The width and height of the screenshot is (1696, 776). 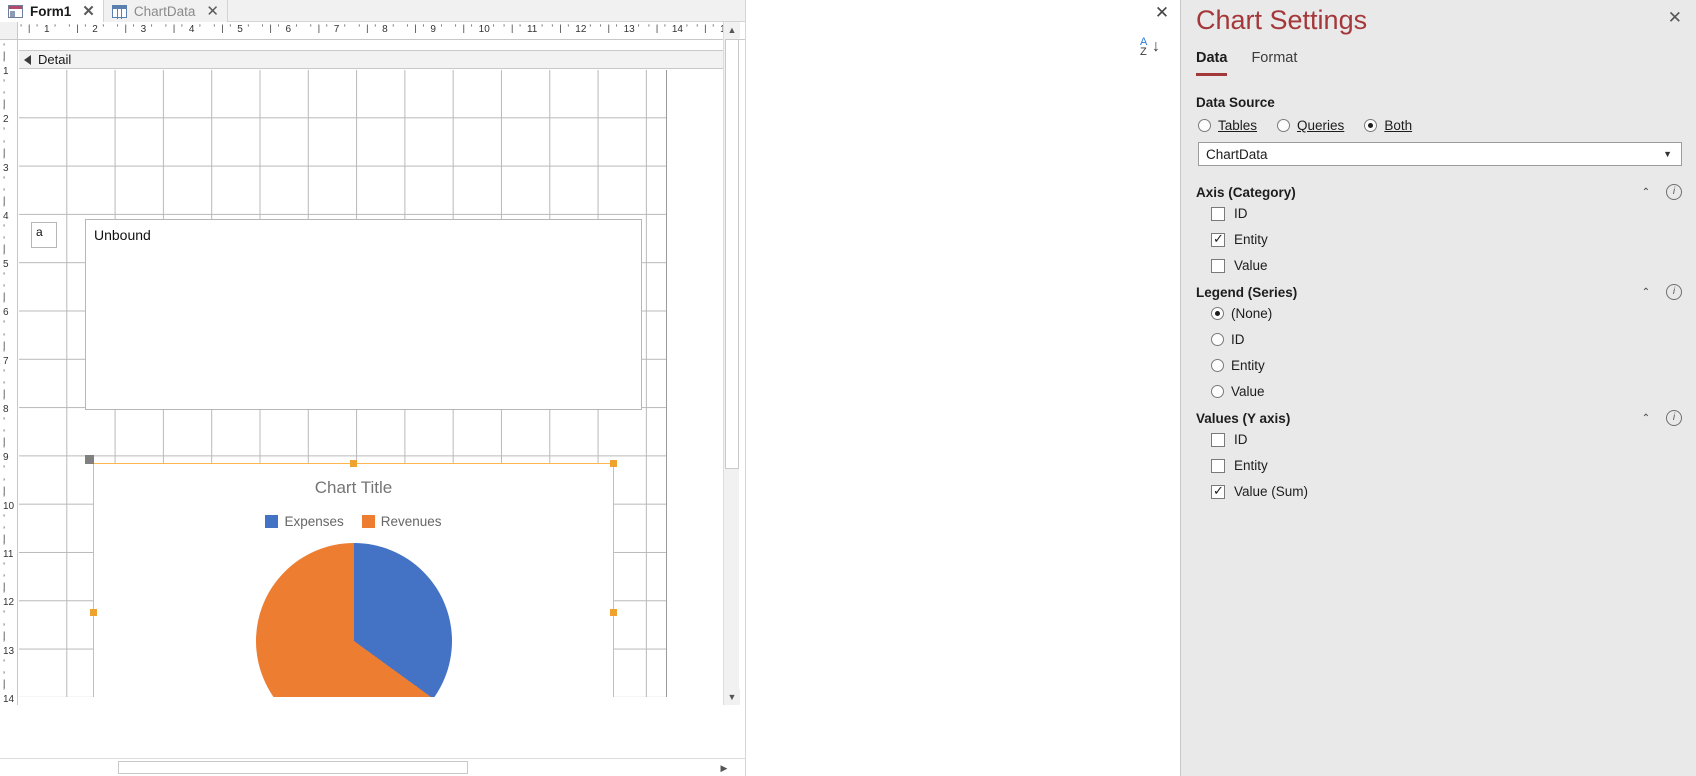 I want to click on checkbox-values-value-sum: Value (Sum), so click(x=1453, y=491).